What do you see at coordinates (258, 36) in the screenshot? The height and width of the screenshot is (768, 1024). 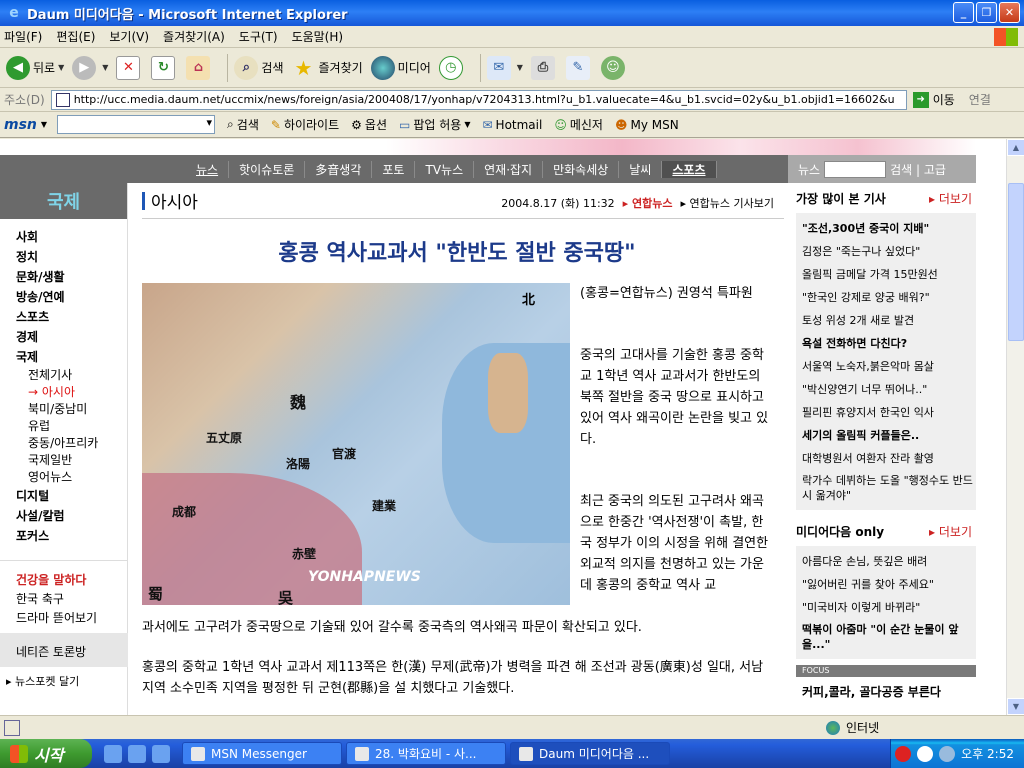 I see `menu-tools: 도구(T)` at bounding box center [258, 36].